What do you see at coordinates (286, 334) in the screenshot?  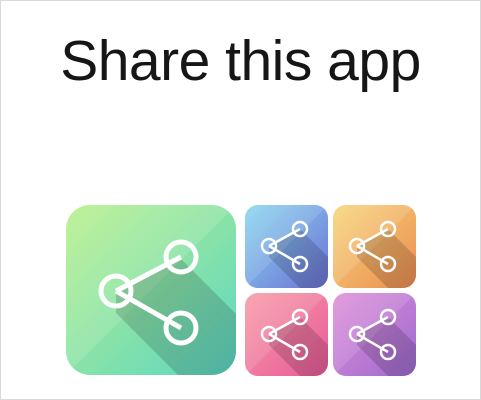 I see `share-icon-pink` at bounding box center [286, 334].